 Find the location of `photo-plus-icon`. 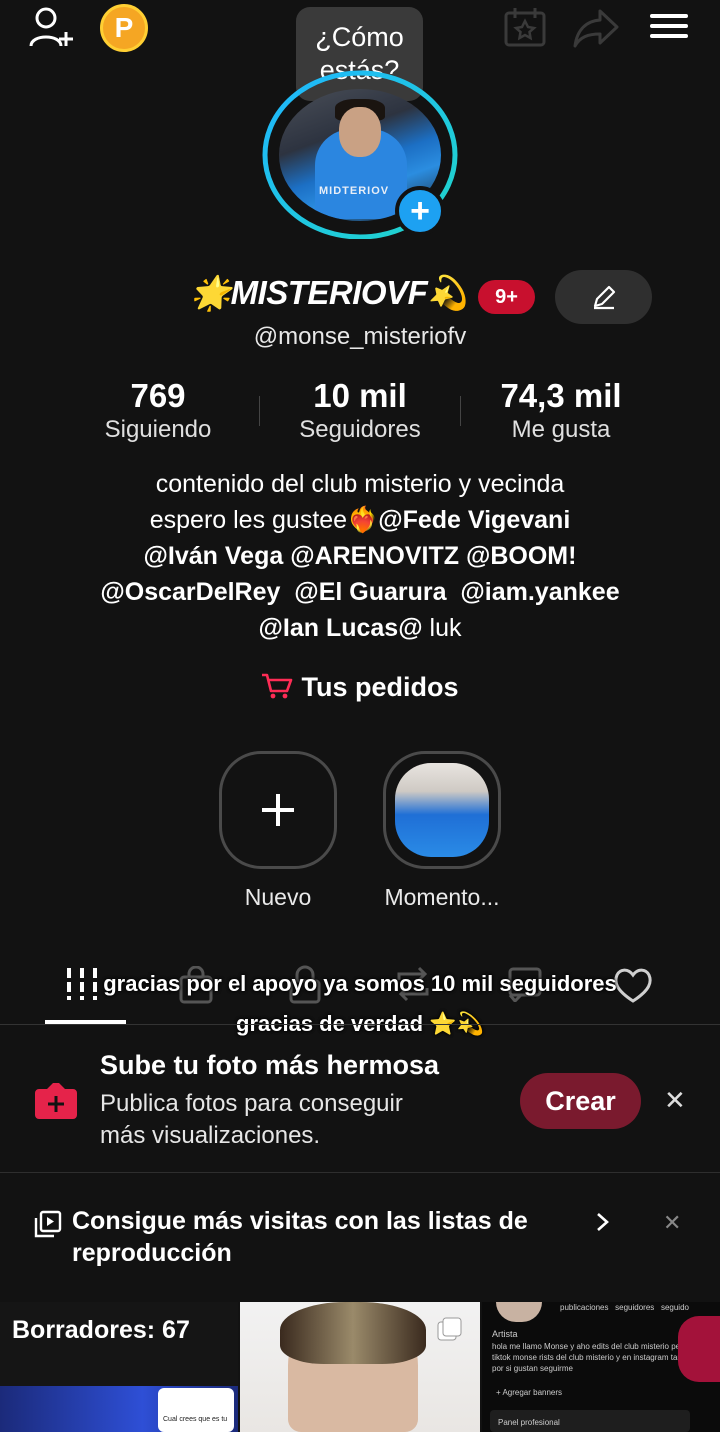

photo-plus-icon is located at coordinates (56, 1101).